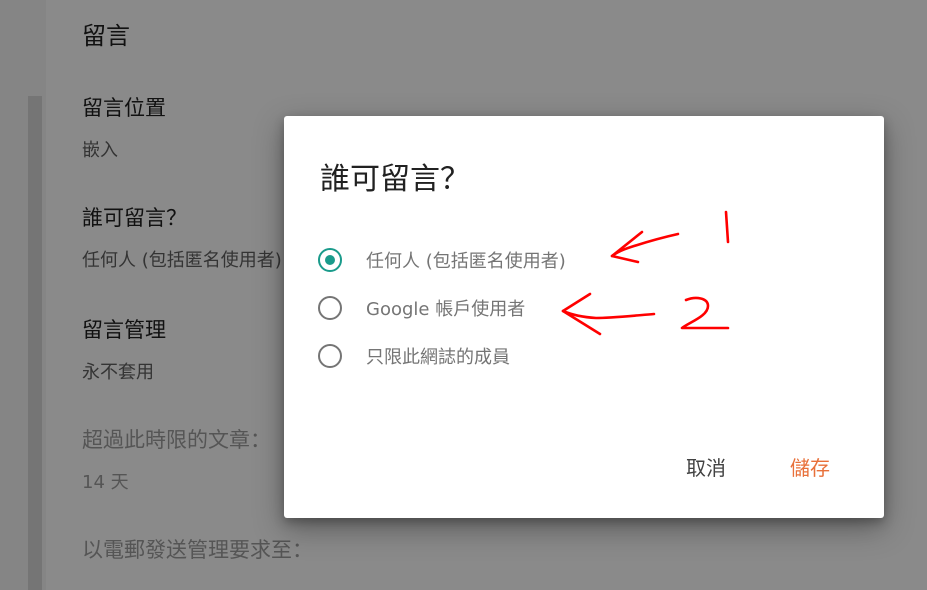 The width and height of the screenshot is (927, 590). I want to click on radio-label: 只限此網誌的成員, so click(438, 357).